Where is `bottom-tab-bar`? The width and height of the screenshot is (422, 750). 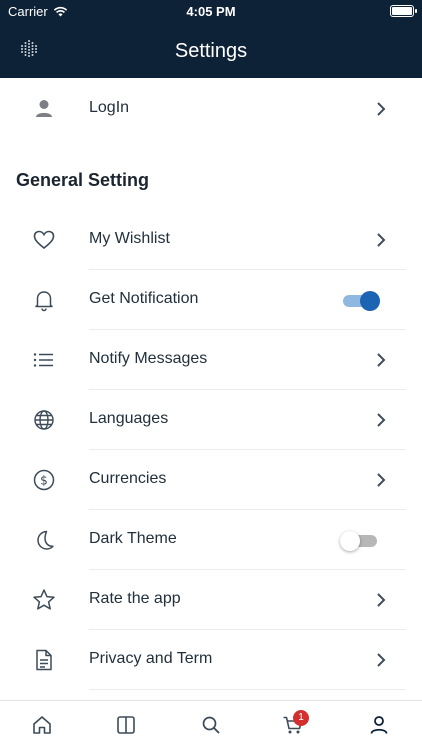
bottom-tab-bar is located at coordinates (211, 725).